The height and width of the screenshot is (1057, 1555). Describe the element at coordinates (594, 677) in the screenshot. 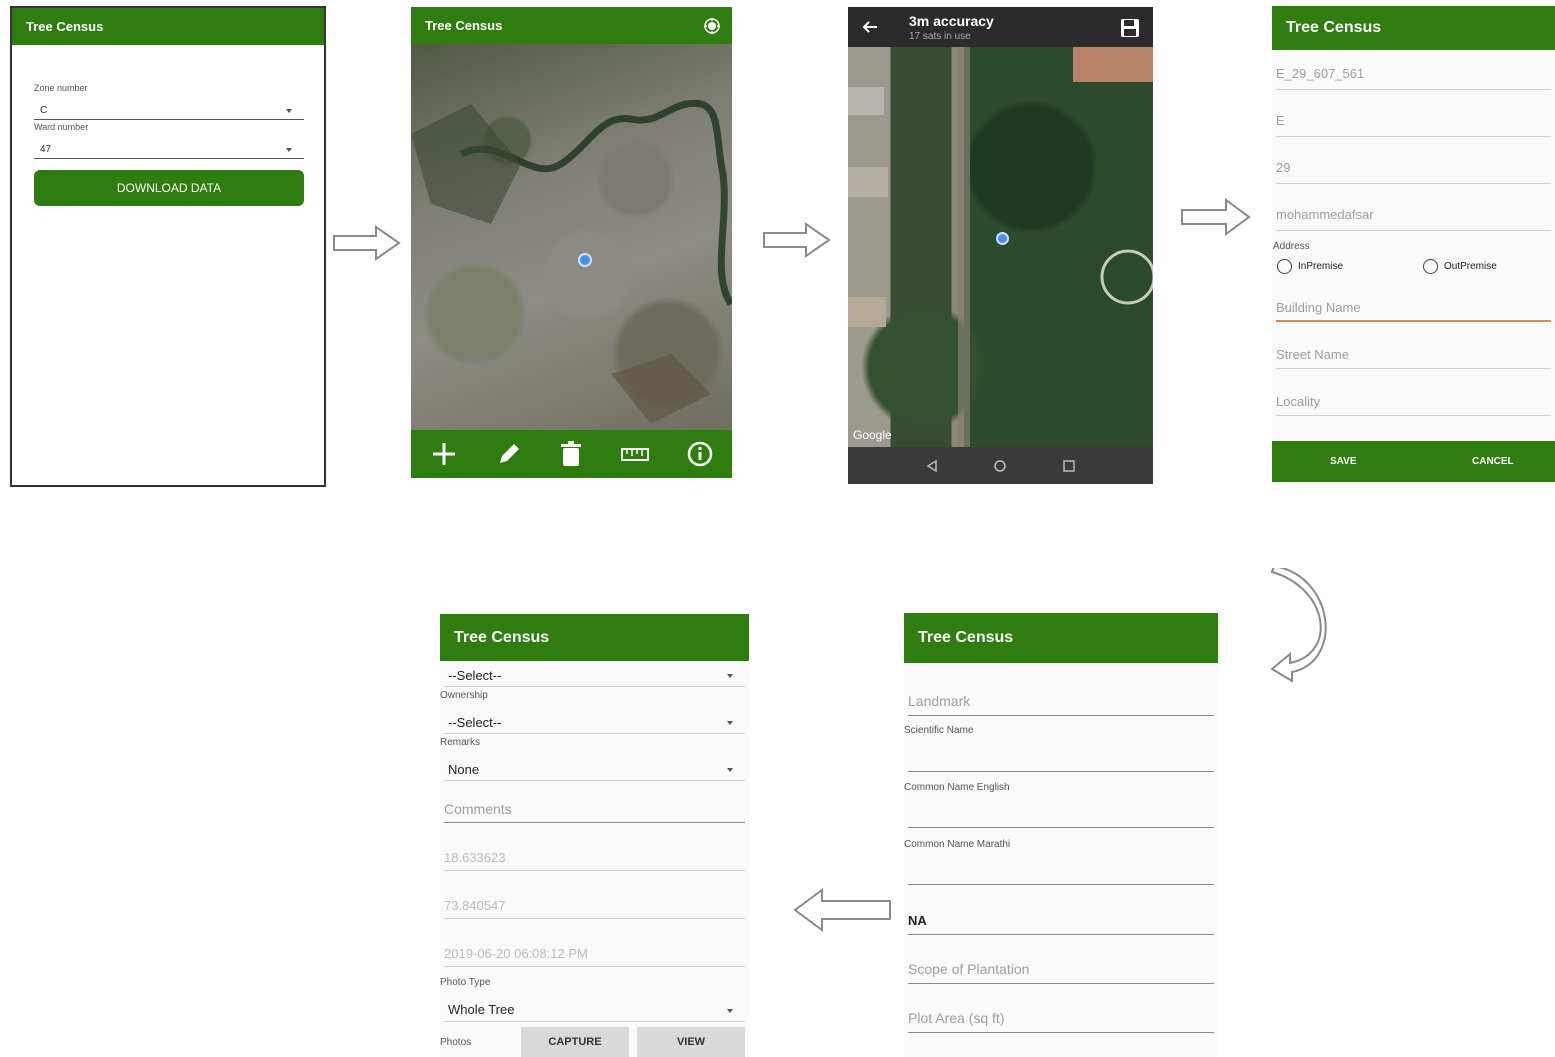

I see `category-dropdown: --Select--` at that location.